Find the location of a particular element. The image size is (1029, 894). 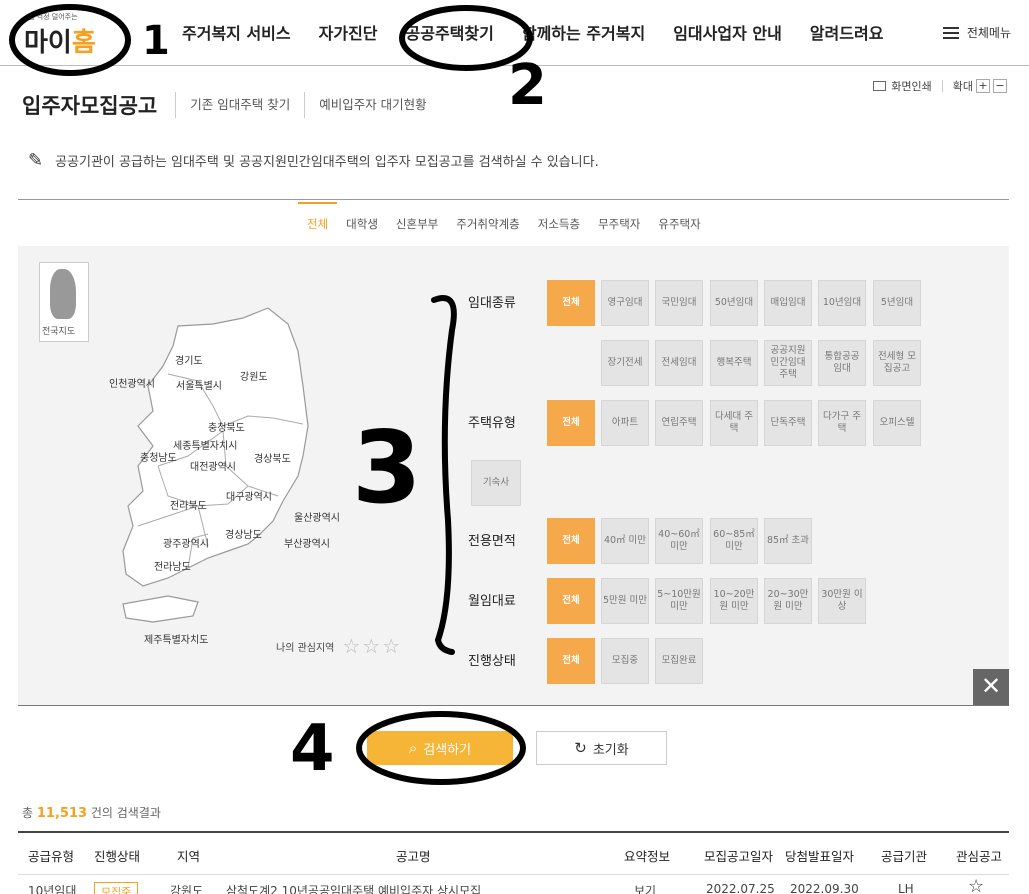

reset-button-label: 초기화 is located at coordinates (610, 749).